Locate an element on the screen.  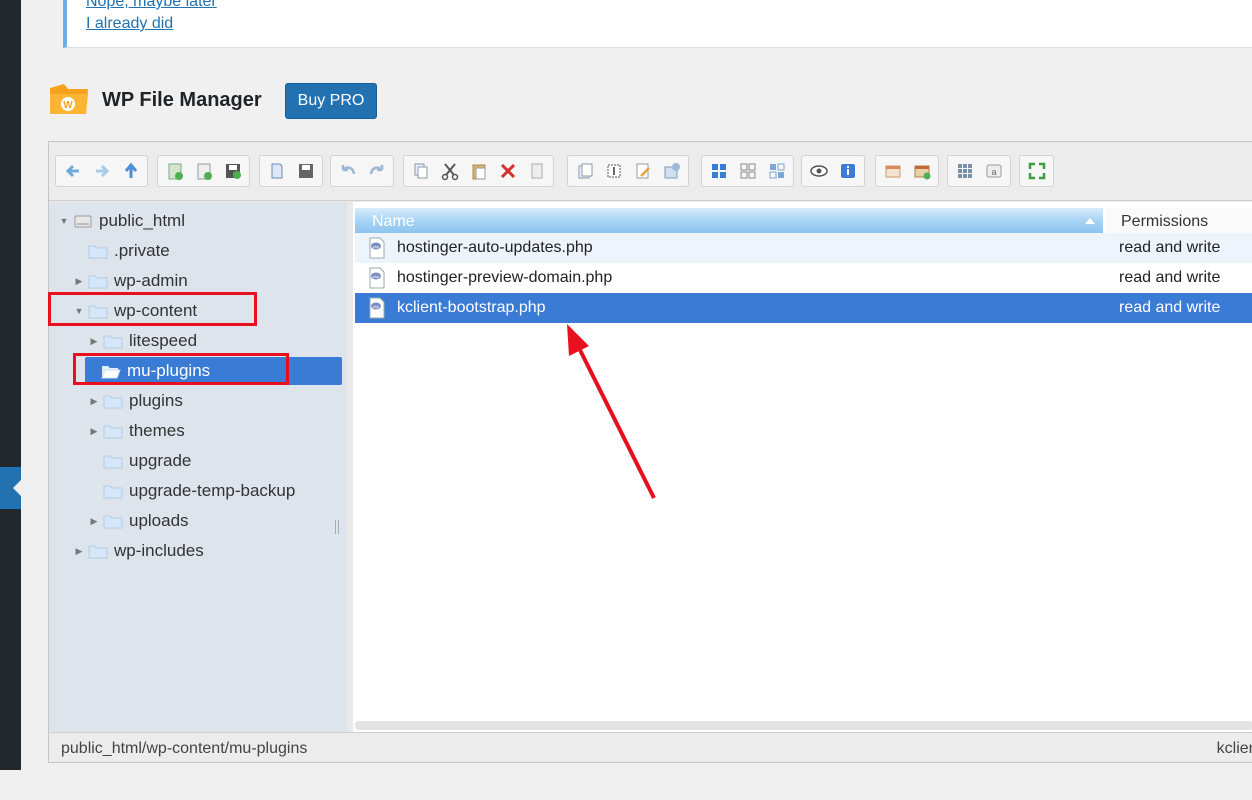
view-icons-icon is located at coordinates (718, 171).